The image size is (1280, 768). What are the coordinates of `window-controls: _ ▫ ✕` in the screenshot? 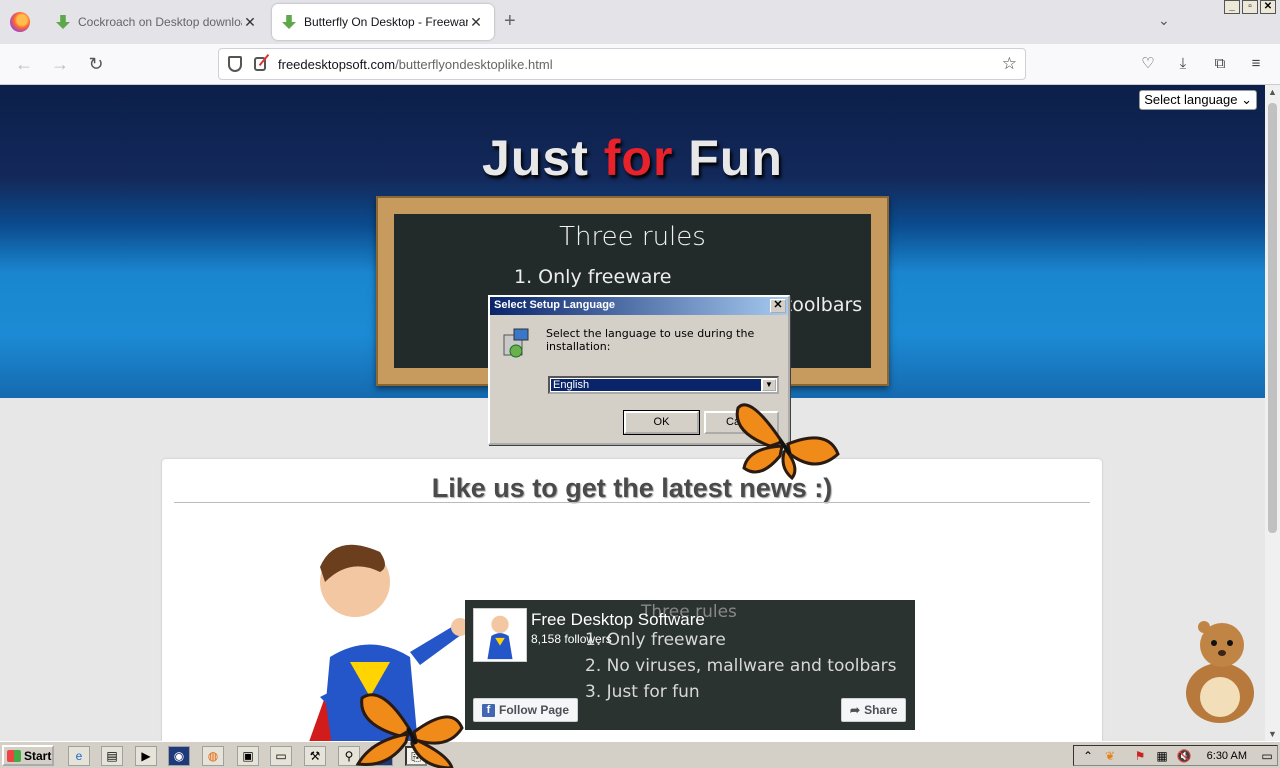 It's located at (1250, 7).